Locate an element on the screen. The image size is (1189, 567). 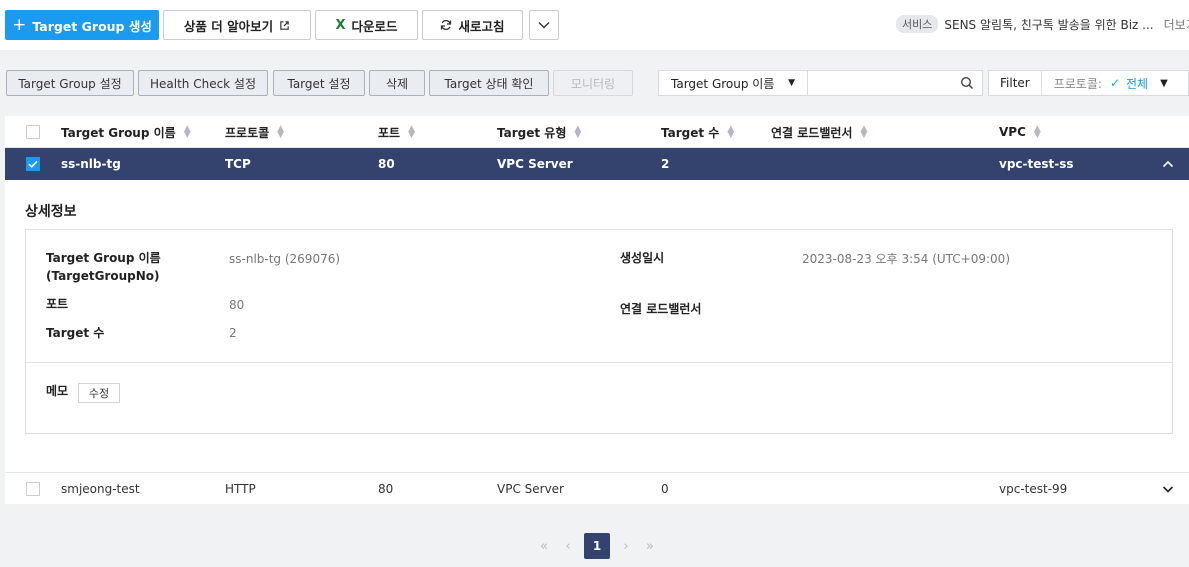
next-page-icon: › is located at coordinates (626, 546).